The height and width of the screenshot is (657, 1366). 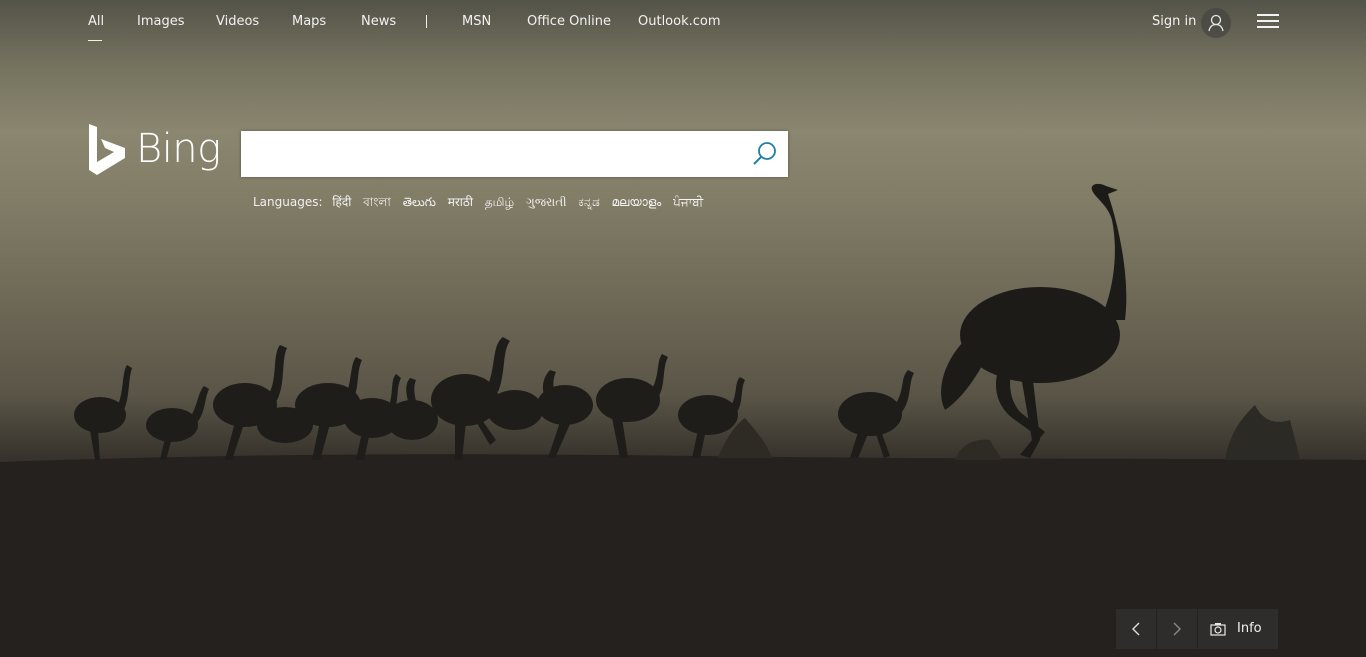 What do you see at coordinates (178, 149) in the screenshot?
I see `logo-wordmark: Bing` at bounding box center [178, 149].